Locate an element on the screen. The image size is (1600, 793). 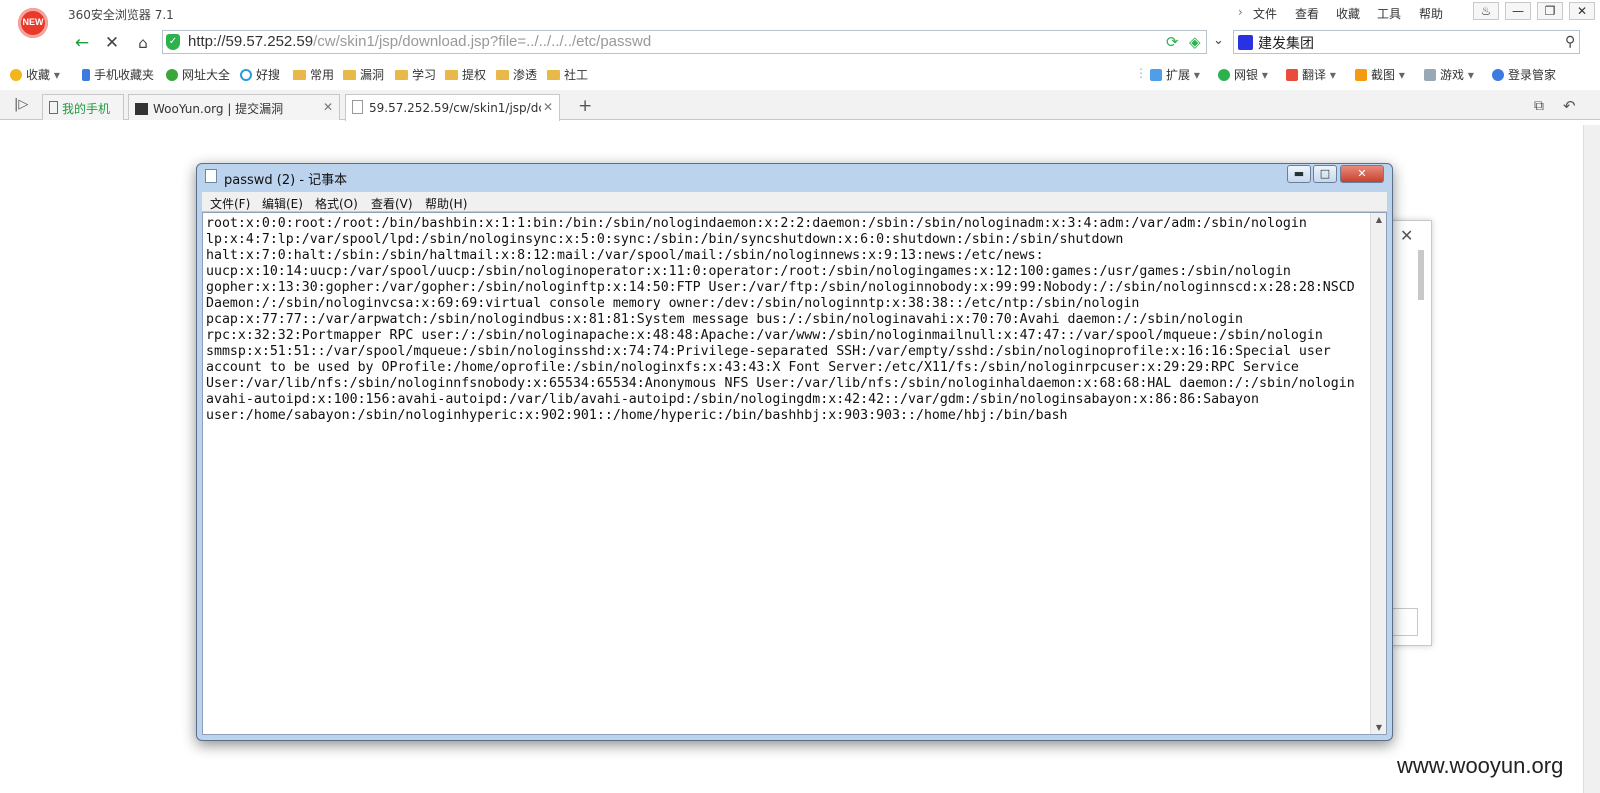
tool-label: 网银 is located at coordinates (1246, 75).